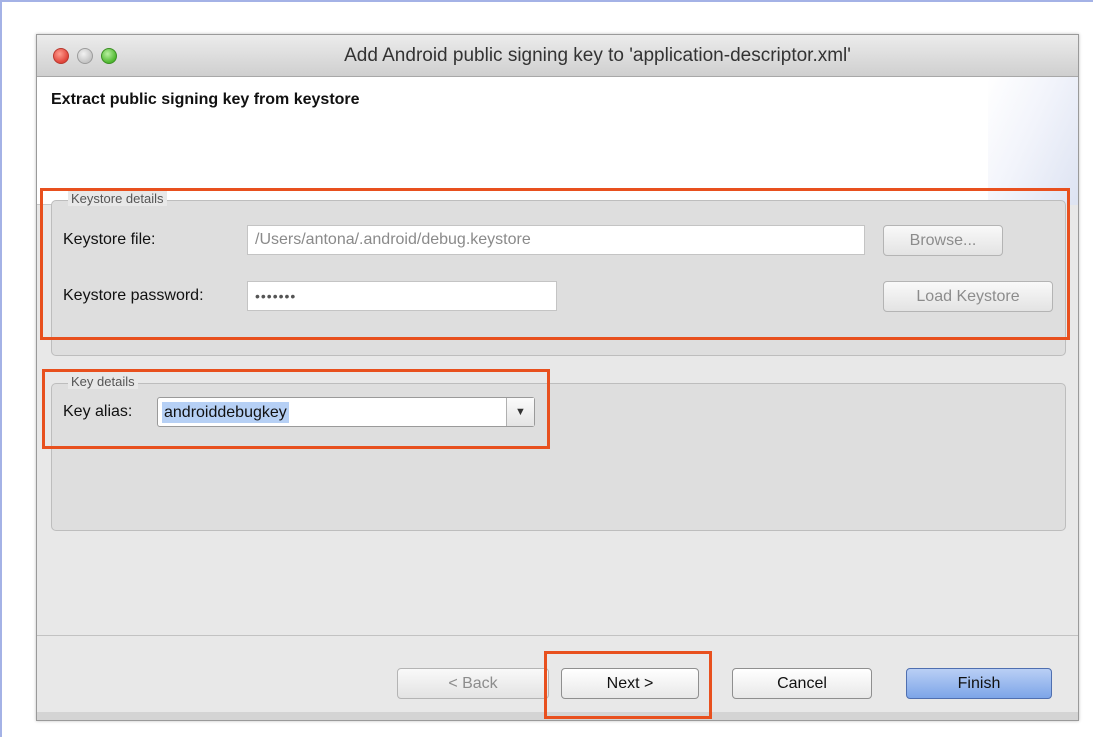 This screenshot has height=737, width=1093. I want to click on key-details-legend: Key details, so click(103, 381).